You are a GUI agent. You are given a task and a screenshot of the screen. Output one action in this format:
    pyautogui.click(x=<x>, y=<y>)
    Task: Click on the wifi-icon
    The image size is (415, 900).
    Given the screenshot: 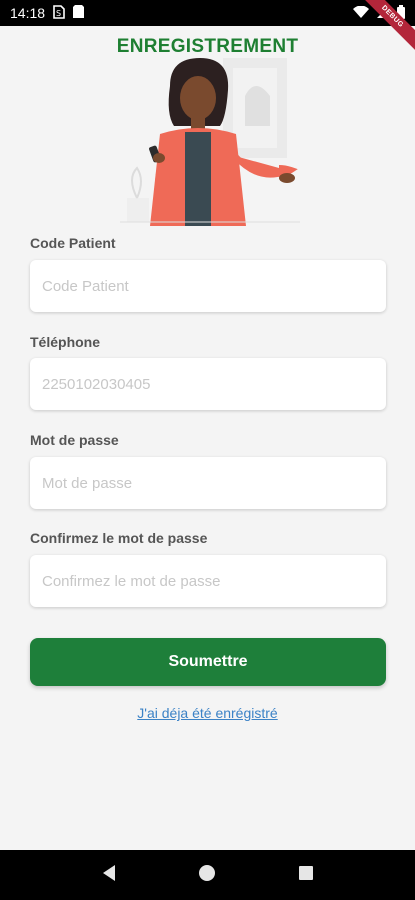 What is the action you would take?
    pyautogui.click(x=361, y=13)
    